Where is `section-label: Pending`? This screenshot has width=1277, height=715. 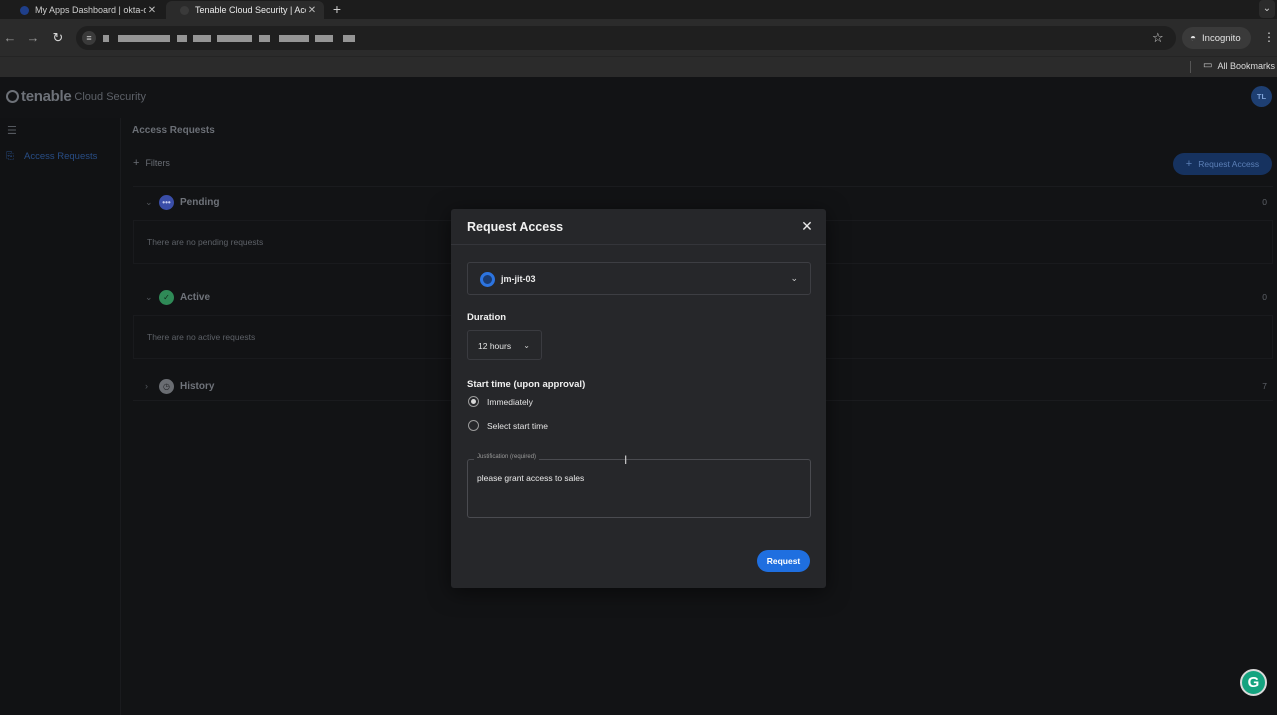 section-label: Pending is located at coordinates (200, 202).